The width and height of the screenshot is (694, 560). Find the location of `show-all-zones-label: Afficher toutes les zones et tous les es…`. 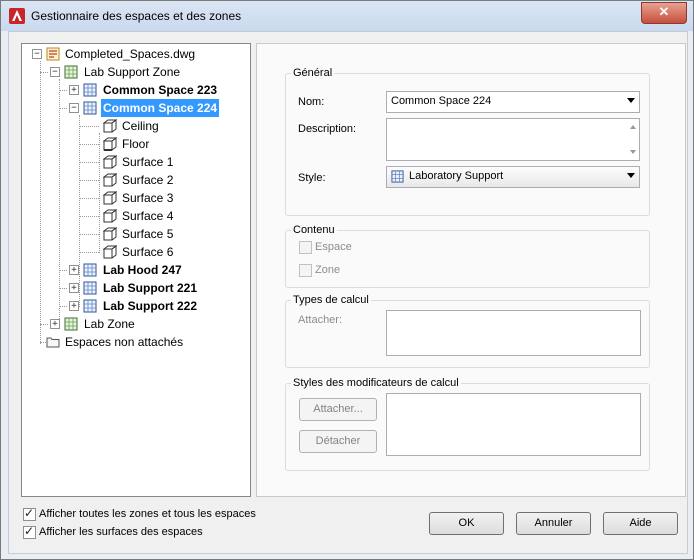

show-all-zones-label: Afficher toutes les zones et tous les es… is located at coordinates (147, 514).